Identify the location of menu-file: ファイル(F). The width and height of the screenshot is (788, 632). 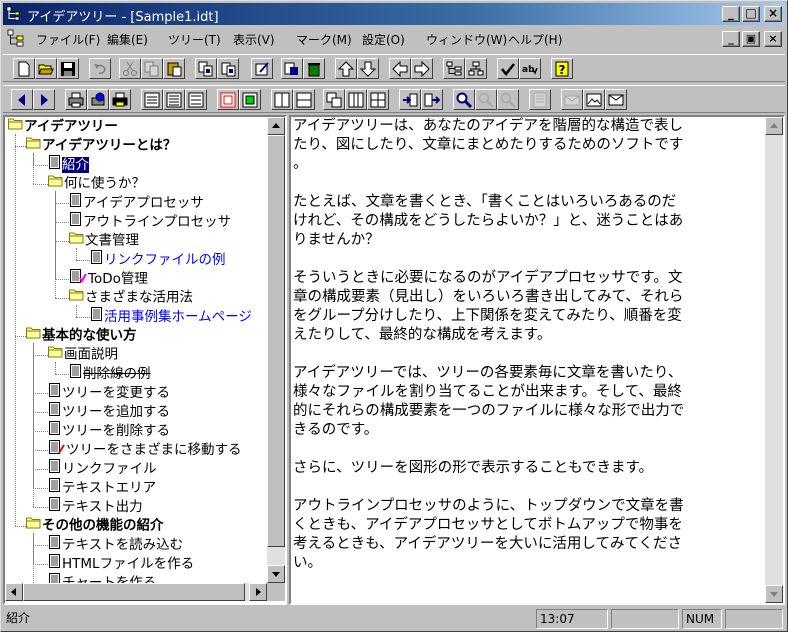
(68, 39).